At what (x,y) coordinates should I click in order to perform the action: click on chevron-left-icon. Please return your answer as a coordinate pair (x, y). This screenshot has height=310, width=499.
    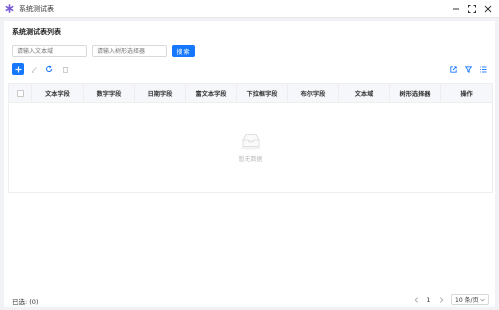
    Looking at the image, I should click on (416, 299).